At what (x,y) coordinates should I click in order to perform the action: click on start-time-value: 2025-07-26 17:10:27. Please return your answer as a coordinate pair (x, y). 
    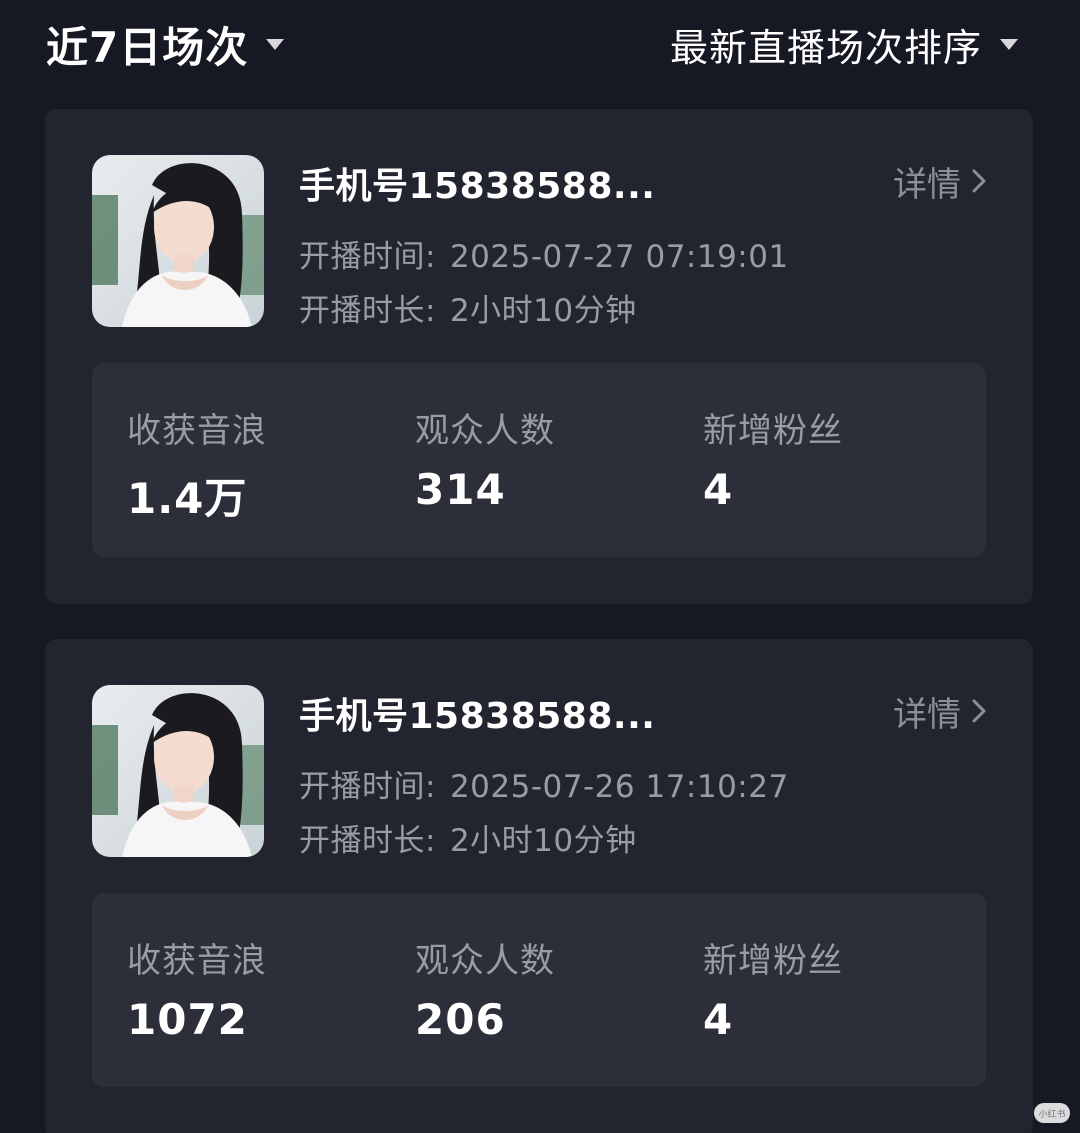
    Looking at the image, I should click on (619, 787).